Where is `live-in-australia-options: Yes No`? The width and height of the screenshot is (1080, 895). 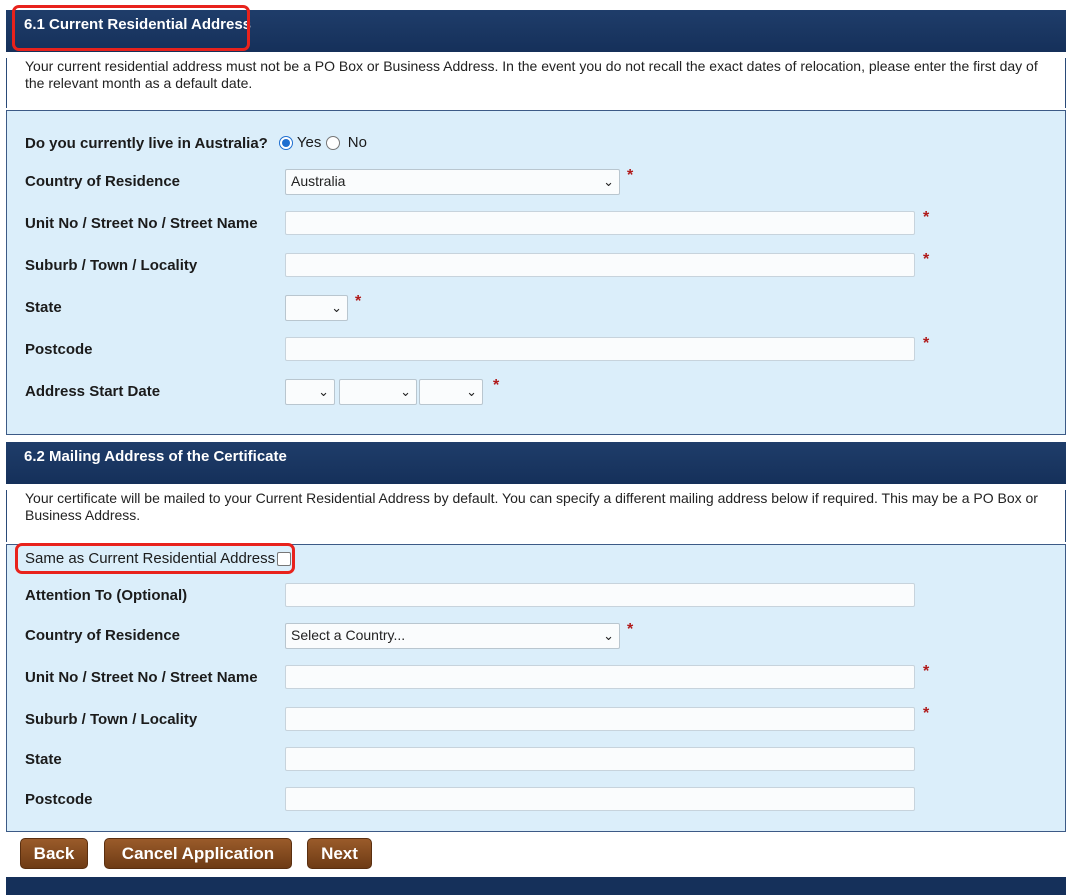 live-in-australia-options: Yes No is located at coordinates (323, 142).